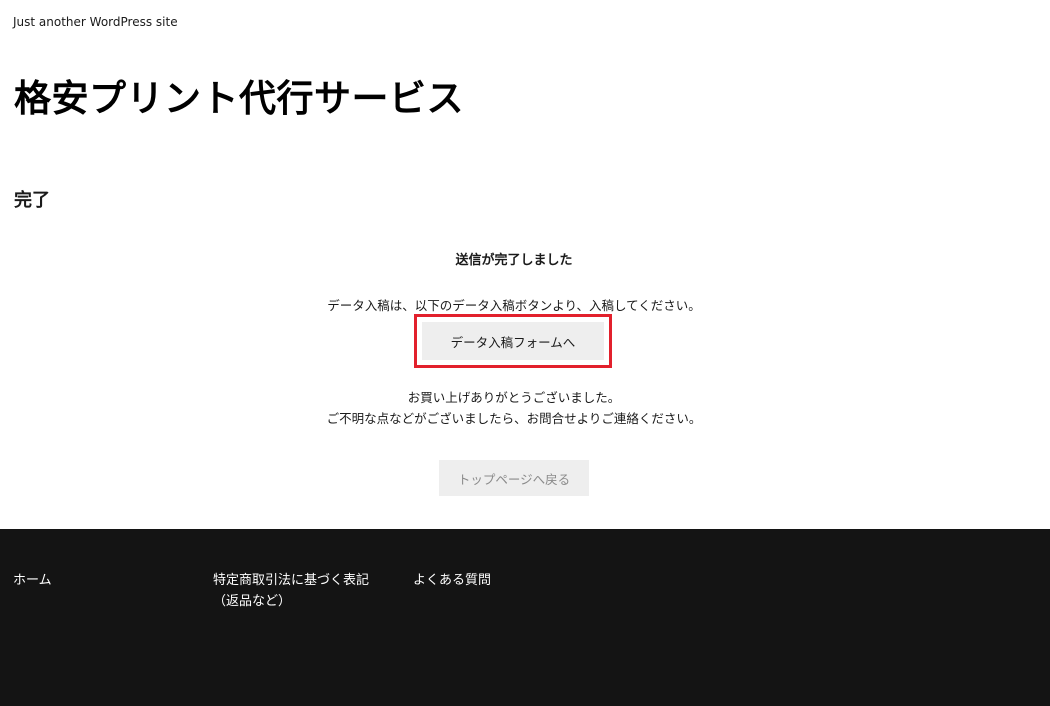 This screenshot has width=1050, height=706. I want to click on completion-heading: 送信が完了しました, so click(514, 260).